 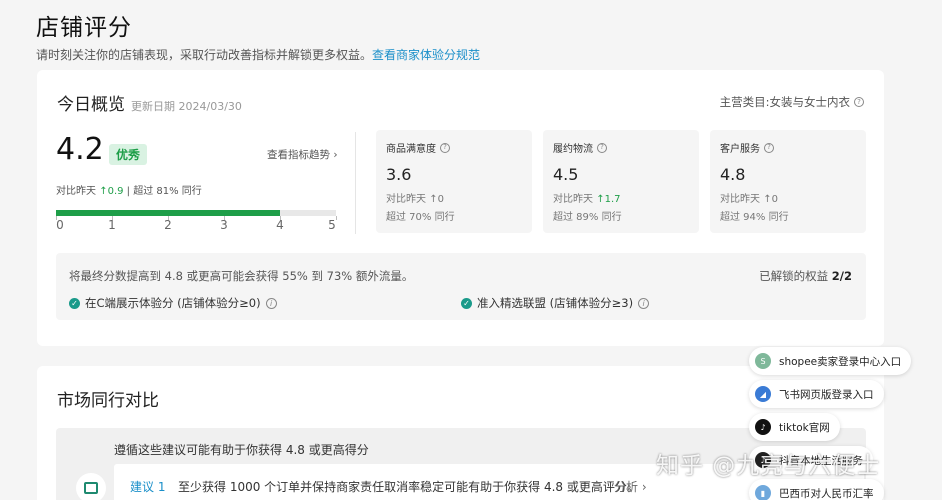 What do you see at coordinates (332, 225) in the screenshot?
I see `scale-tick-label: 5` at bounding box center [332, 225].